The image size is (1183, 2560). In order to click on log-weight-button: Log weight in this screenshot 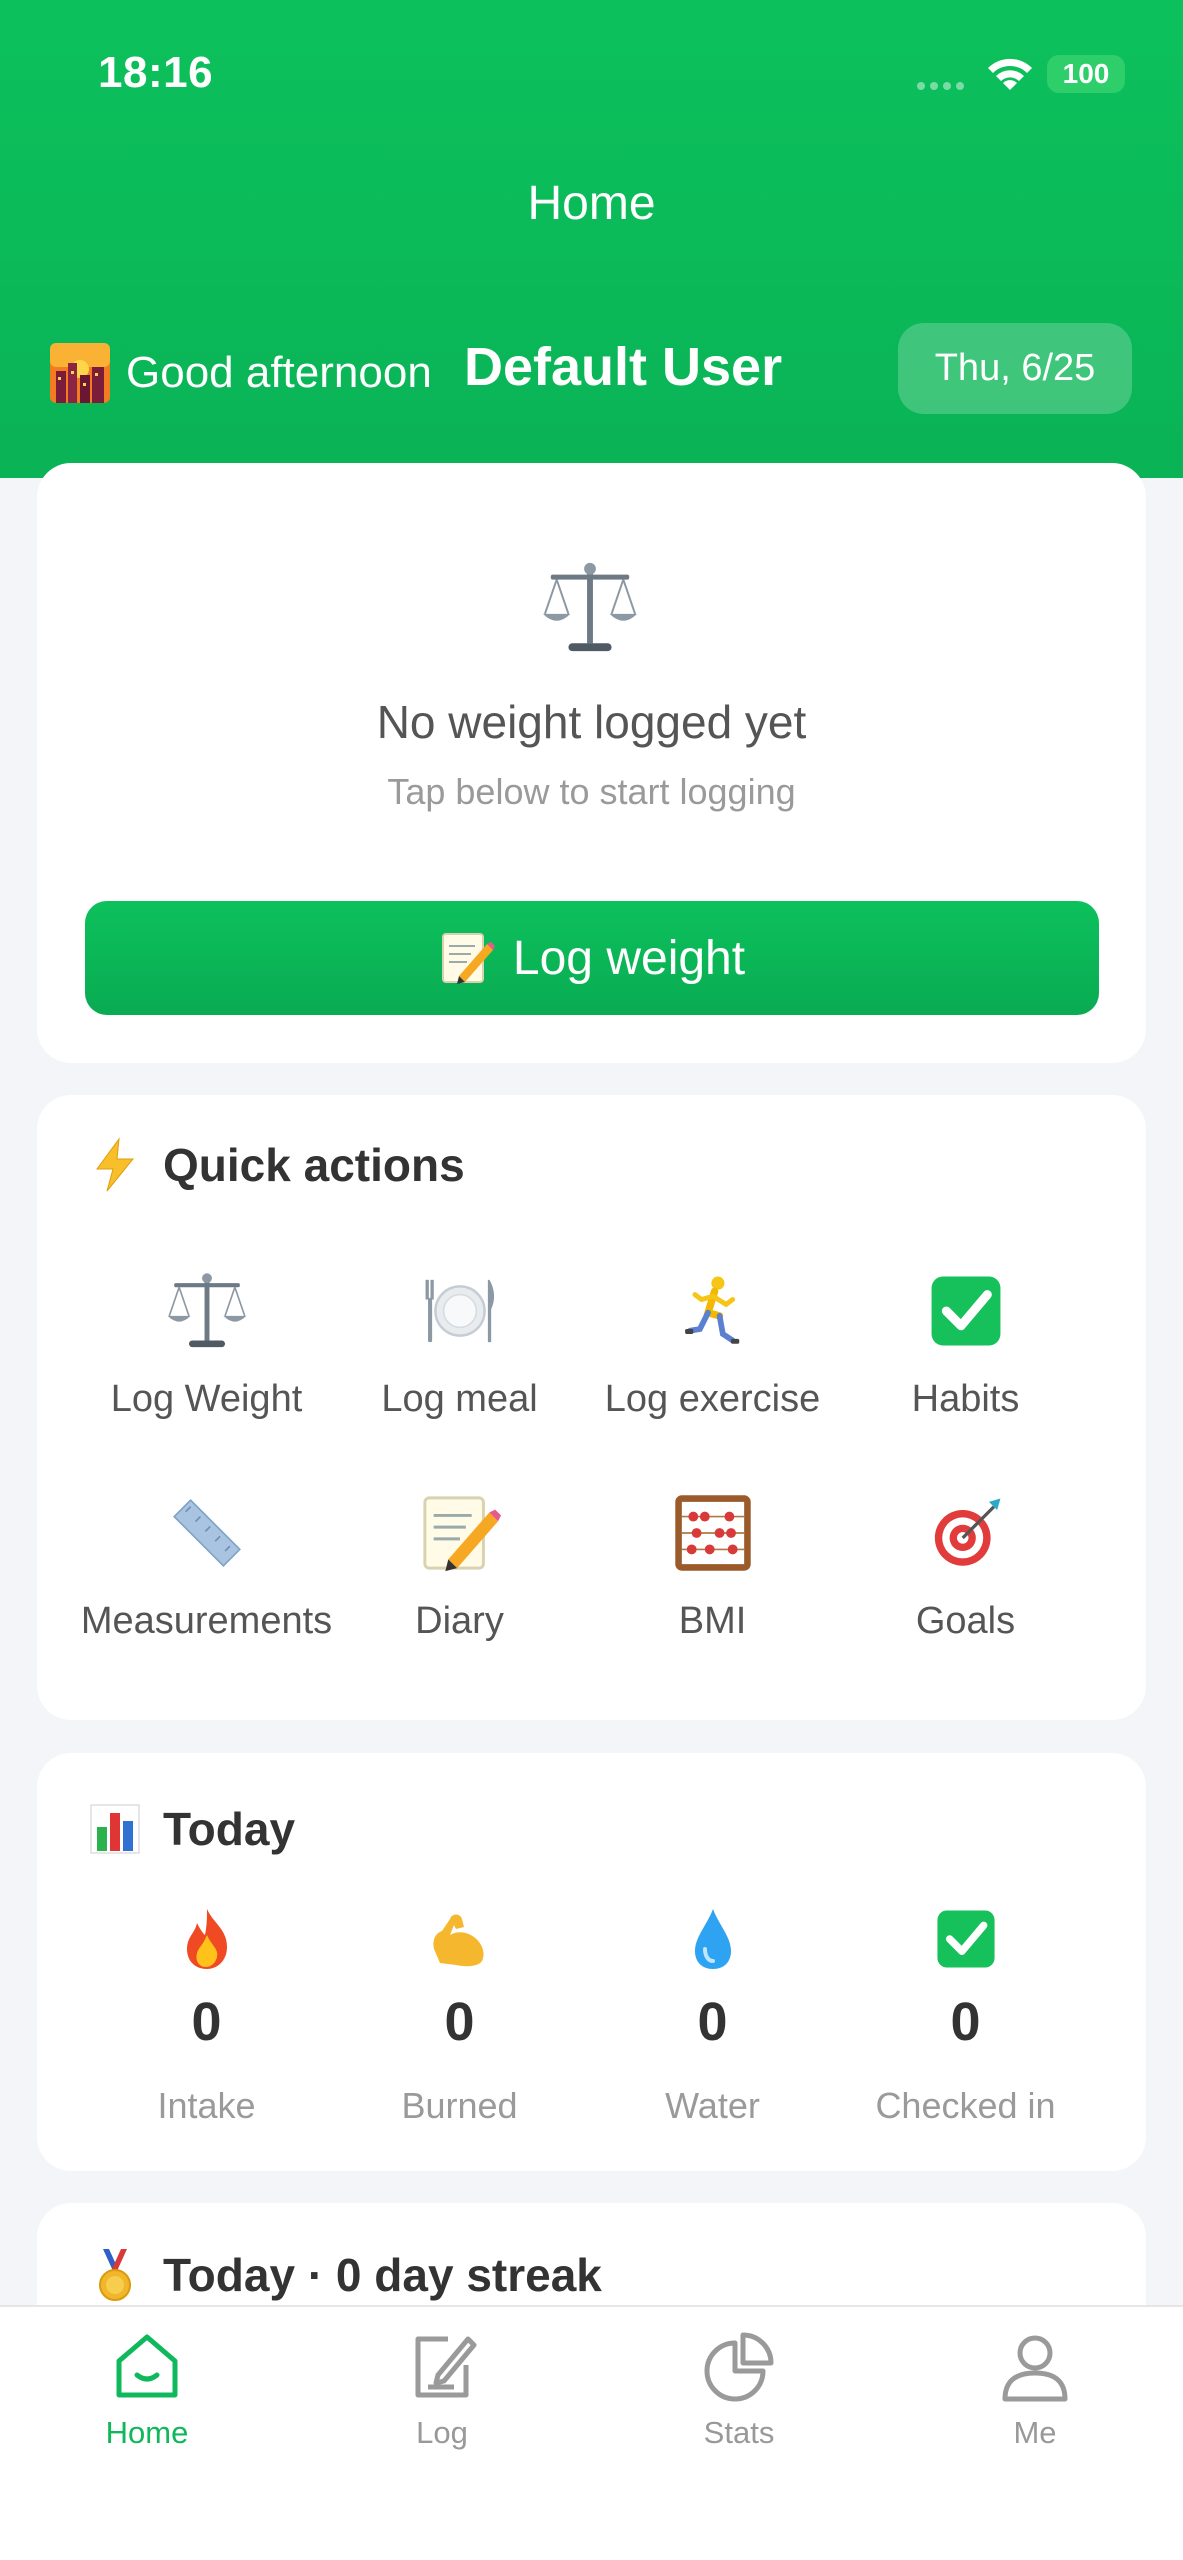, I will do `click(592, 958)`.